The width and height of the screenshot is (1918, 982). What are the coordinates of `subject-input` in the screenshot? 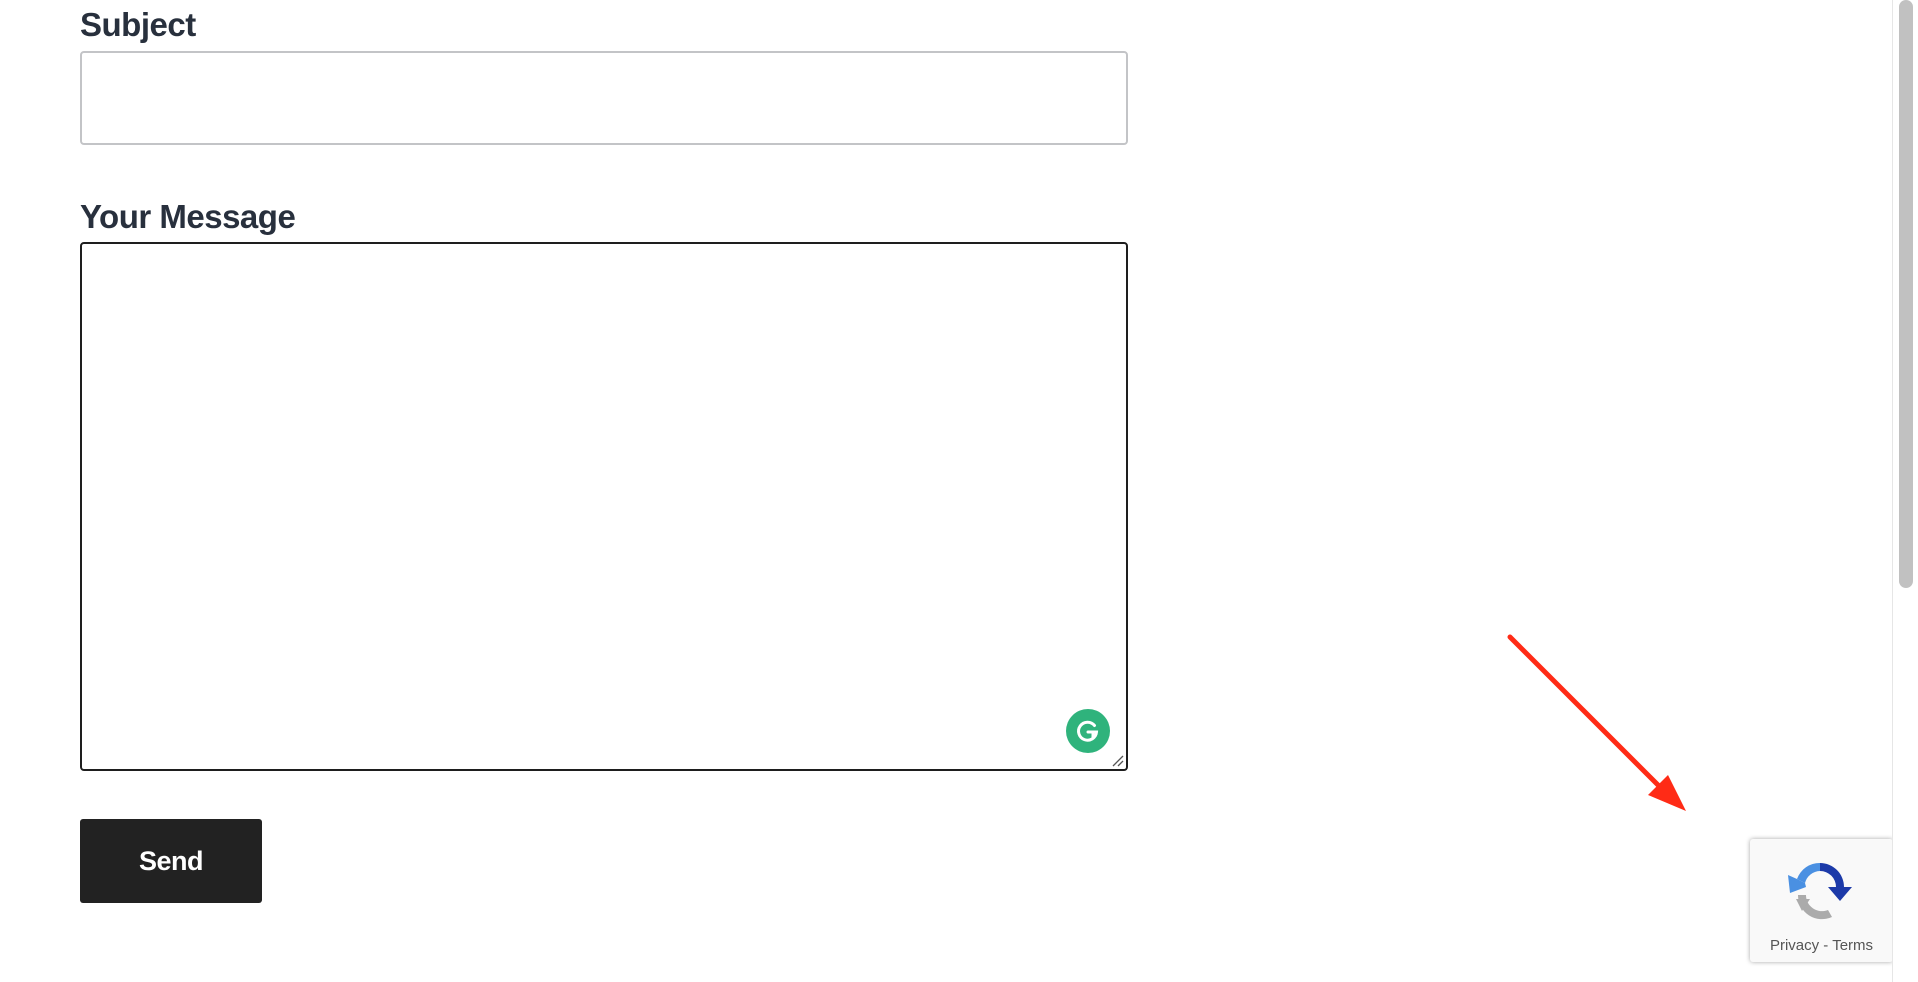 It's located at (604, 98).